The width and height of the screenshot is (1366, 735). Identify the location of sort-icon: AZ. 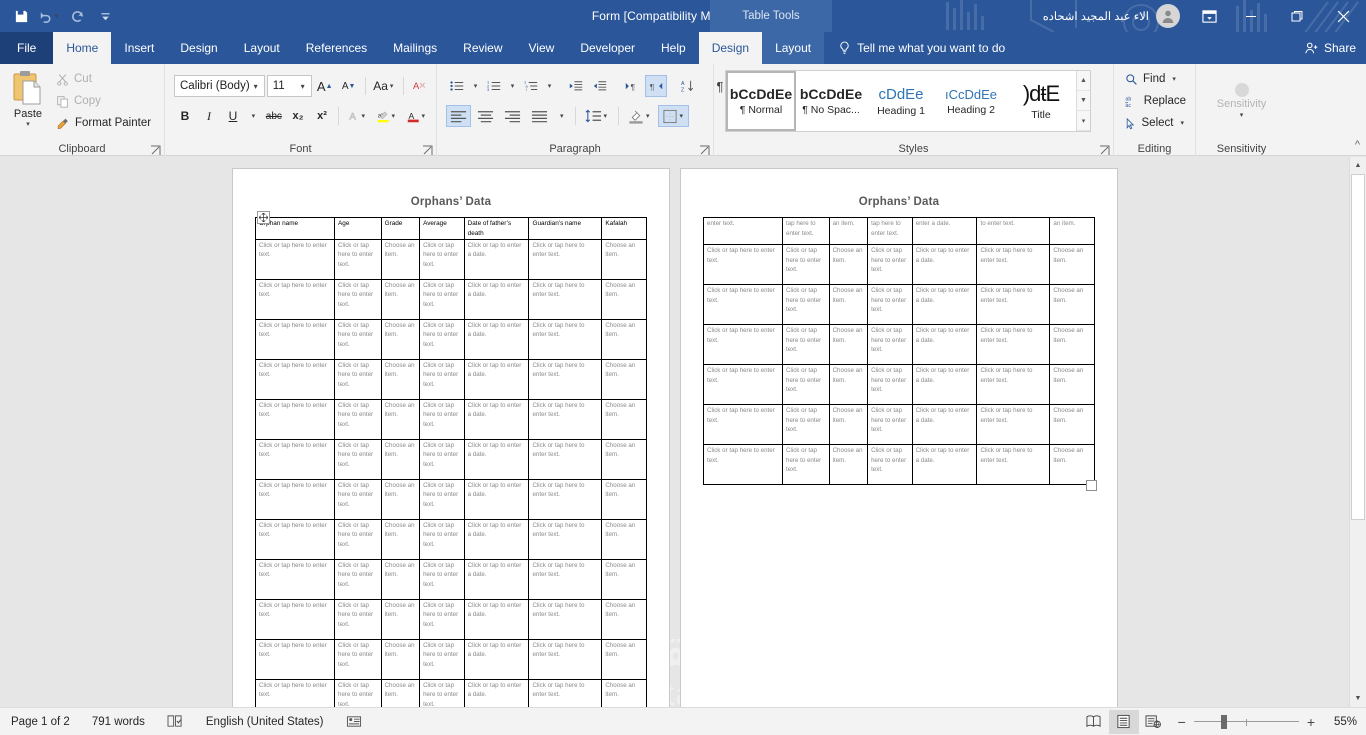
(688, 86).